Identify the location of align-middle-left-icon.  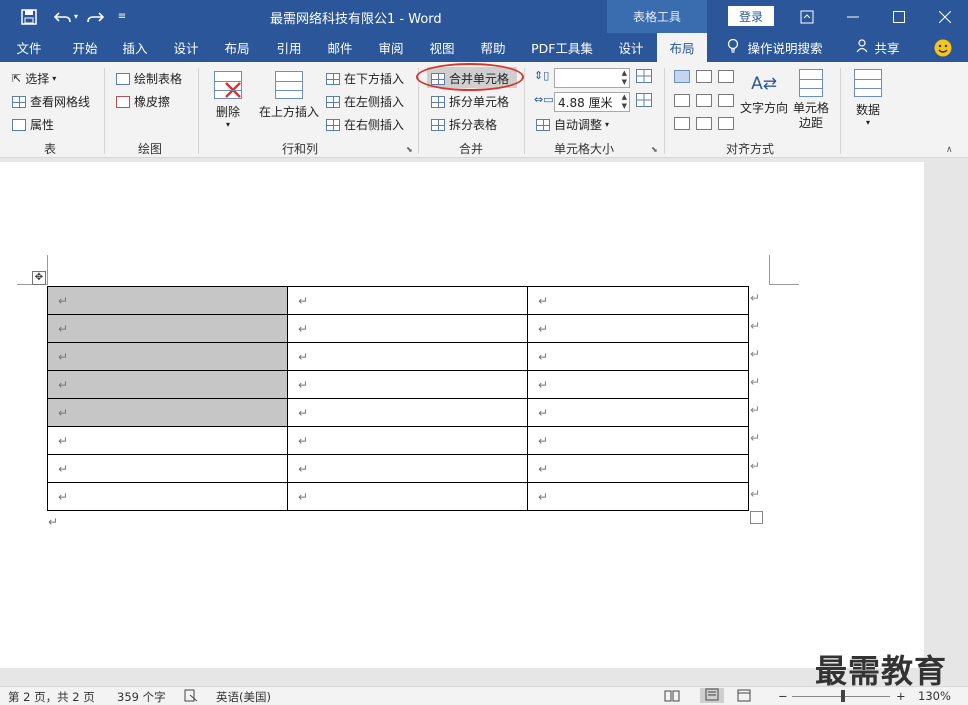
(682, 100).